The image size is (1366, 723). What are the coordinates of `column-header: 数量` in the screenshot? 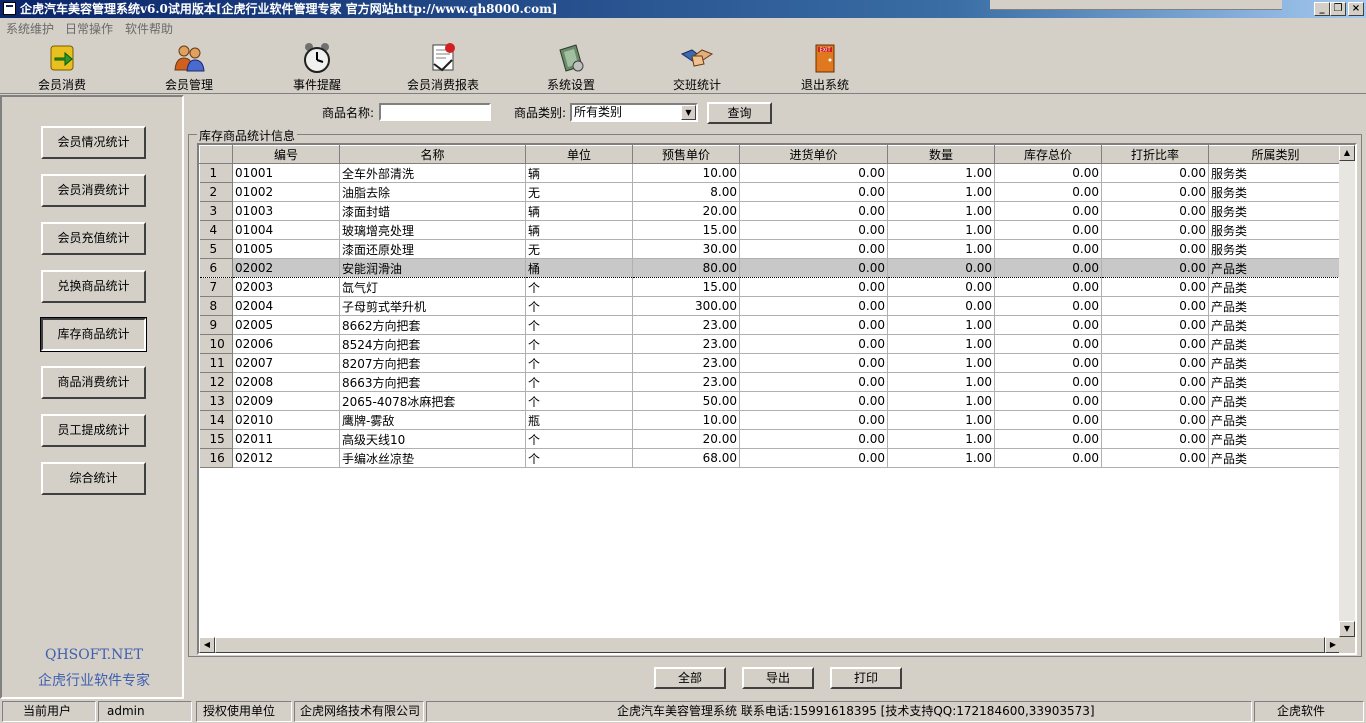 It's located at (941, 154).